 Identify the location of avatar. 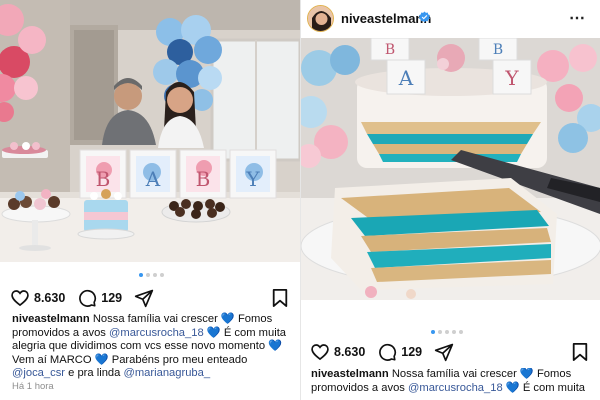
(320, 18).